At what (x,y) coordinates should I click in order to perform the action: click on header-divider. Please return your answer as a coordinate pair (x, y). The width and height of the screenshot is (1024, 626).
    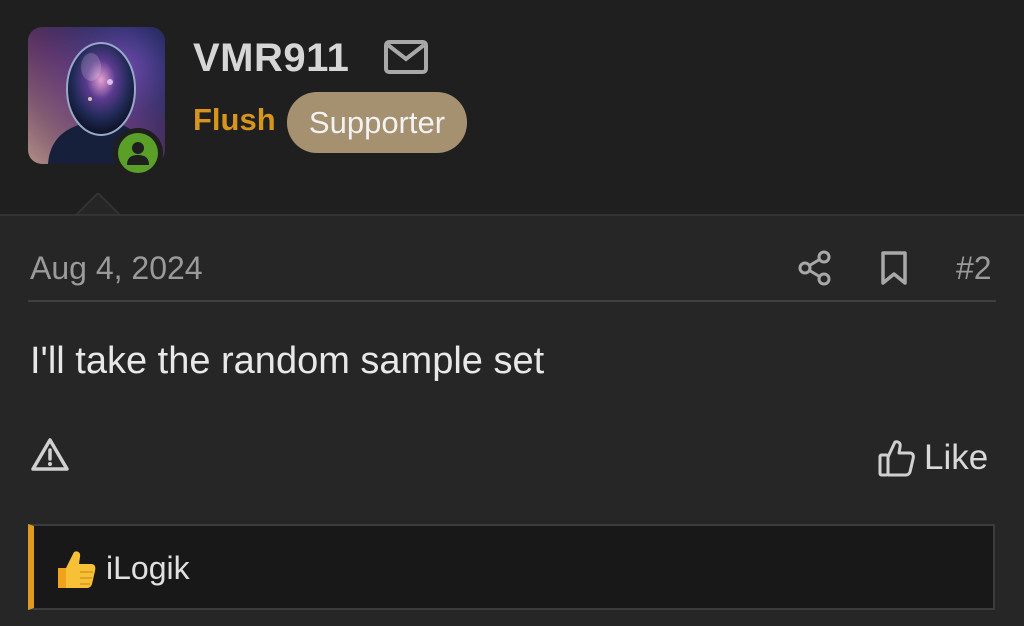
    Looking at the image, I should click on (512, 215).